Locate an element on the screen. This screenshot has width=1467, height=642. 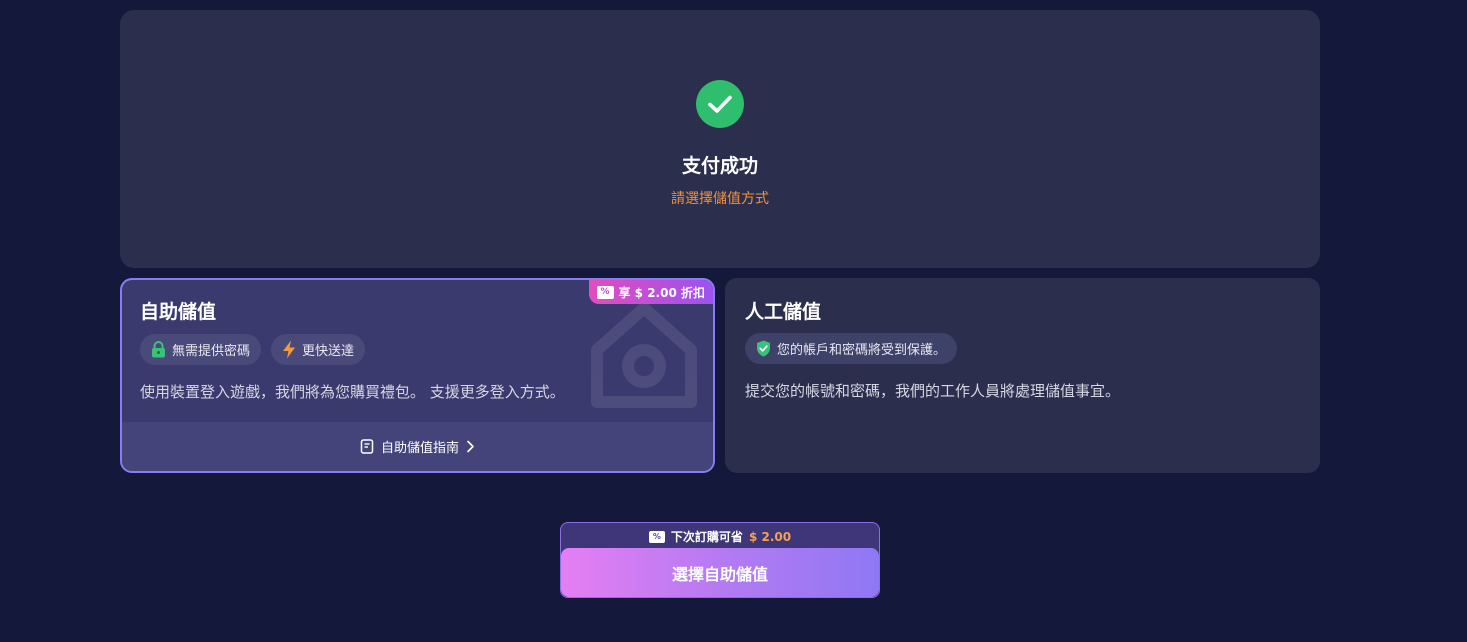
feature-chip-faster-delivery: 更快送達 is located at coordinates (318, 349).